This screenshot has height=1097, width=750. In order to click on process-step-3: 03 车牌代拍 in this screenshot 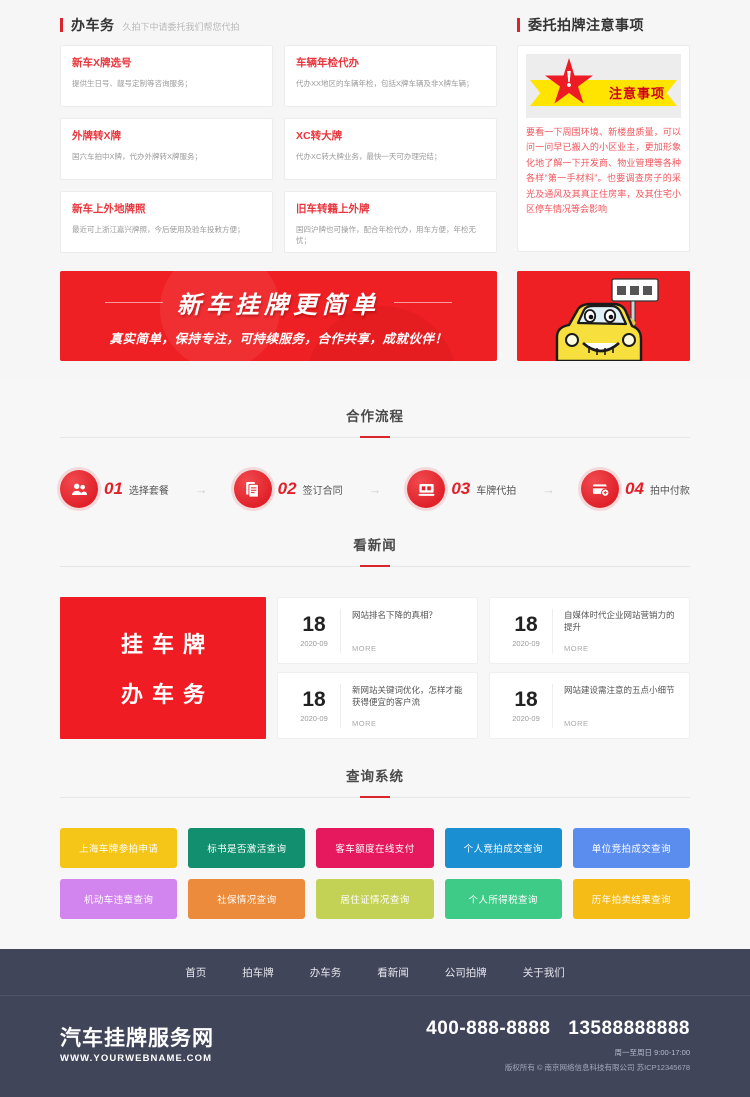, I will do `click(461, 489)`.